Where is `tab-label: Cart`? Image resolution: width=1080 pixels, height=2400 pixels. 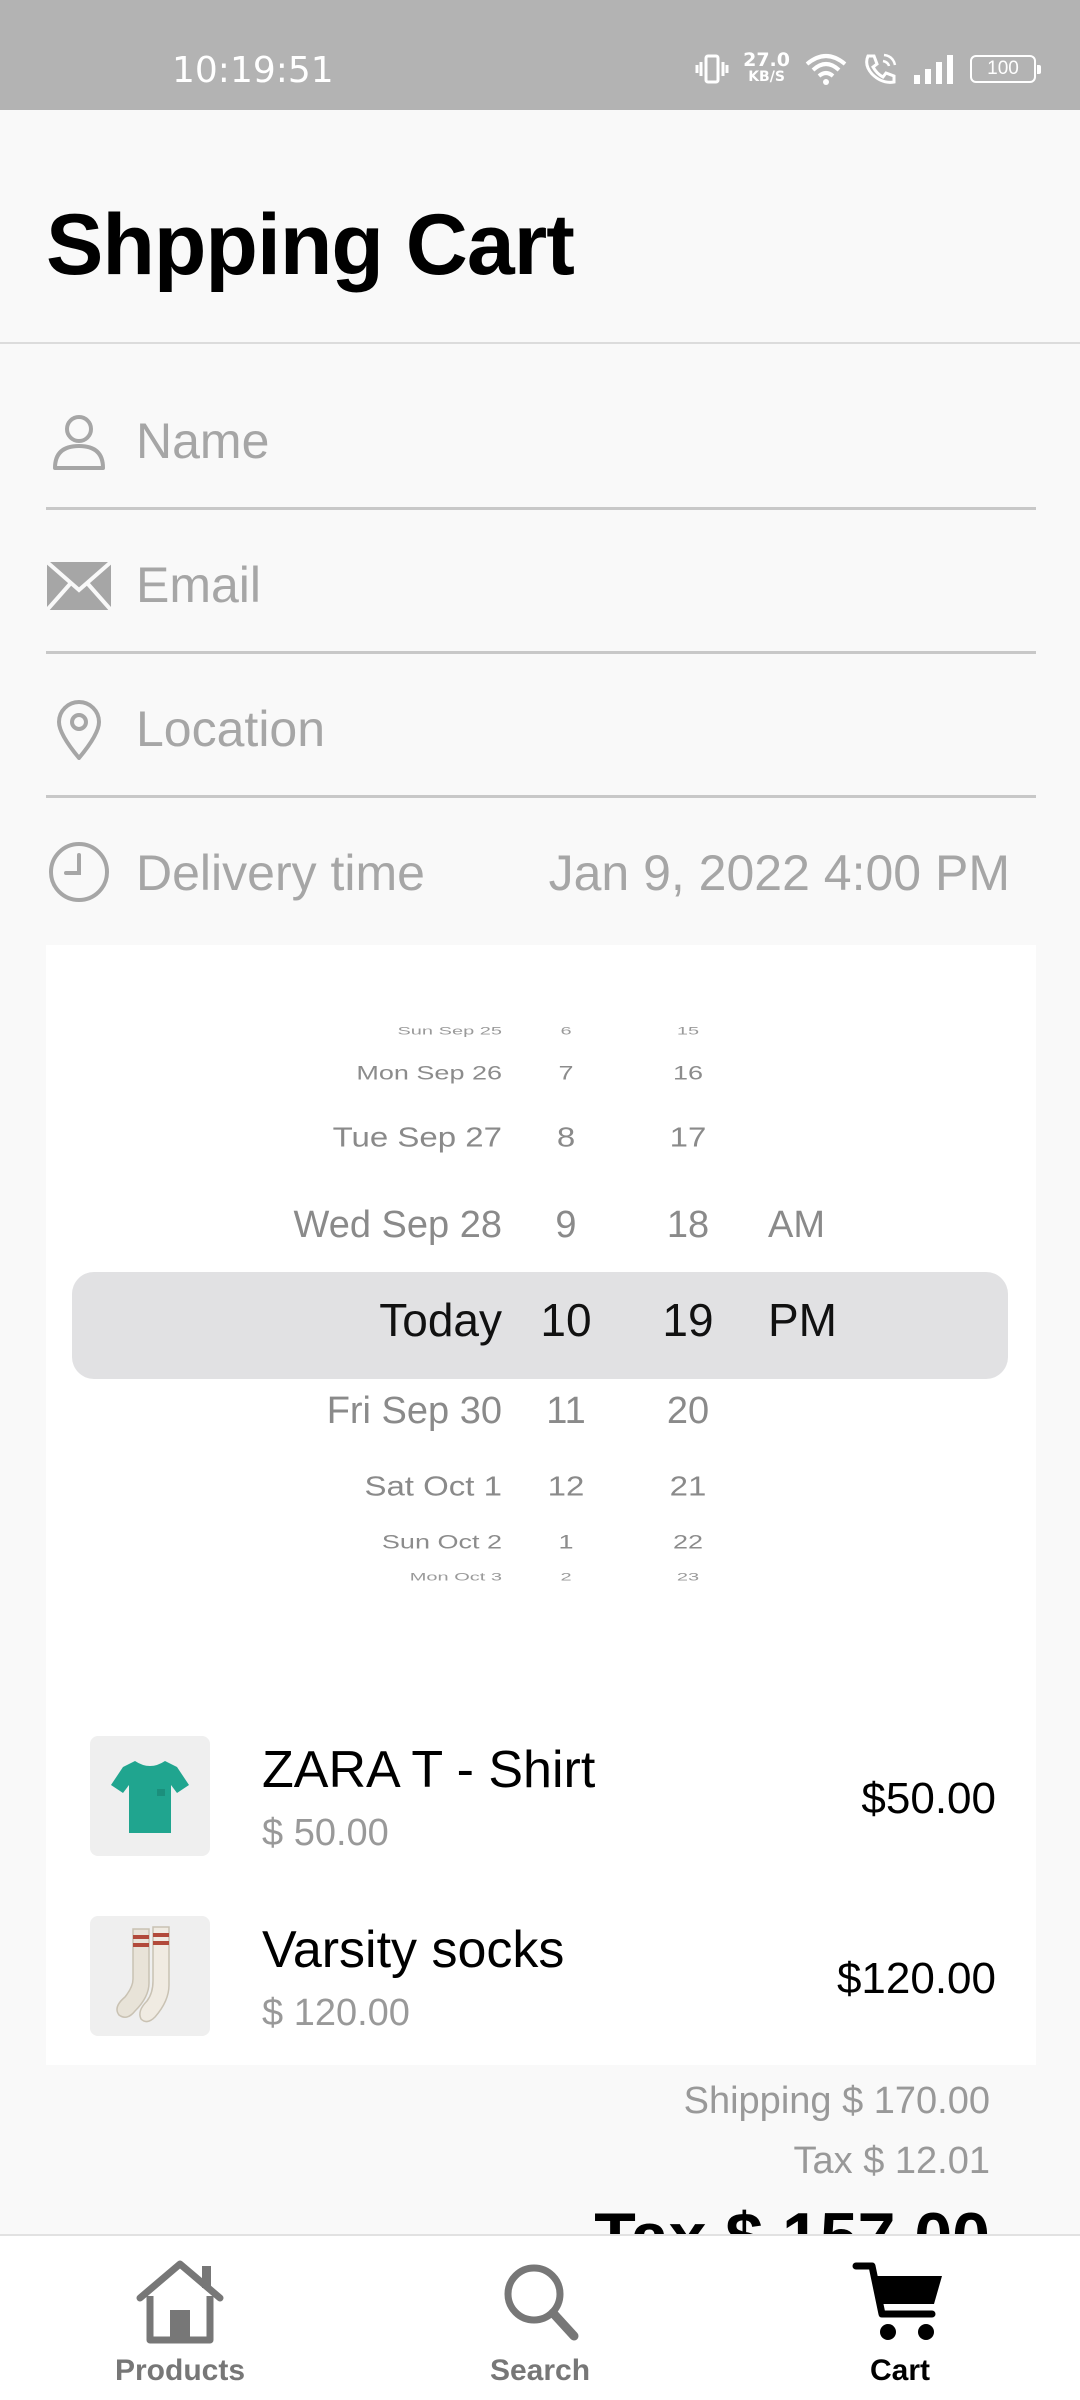 tab-label: Cart is located at coordinates (899, 2370).